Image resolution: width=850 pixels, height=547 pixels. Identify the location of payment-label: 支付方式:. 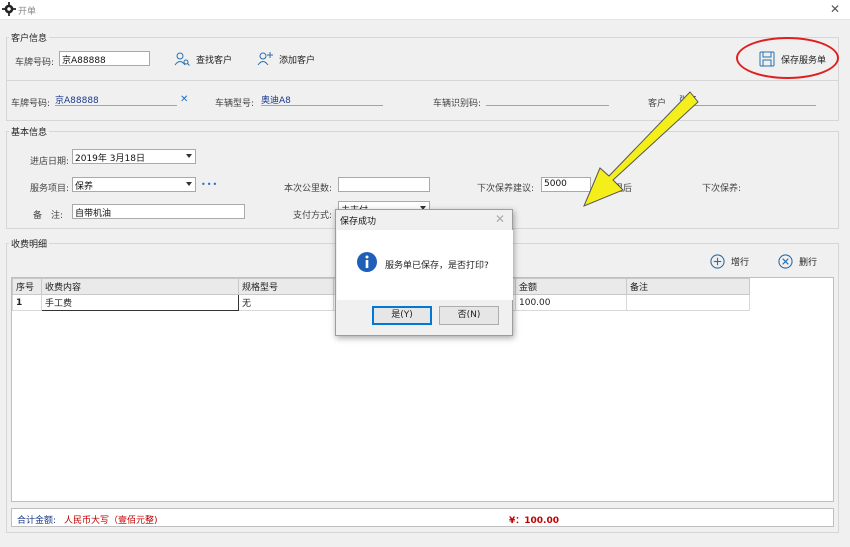
(313, 216).